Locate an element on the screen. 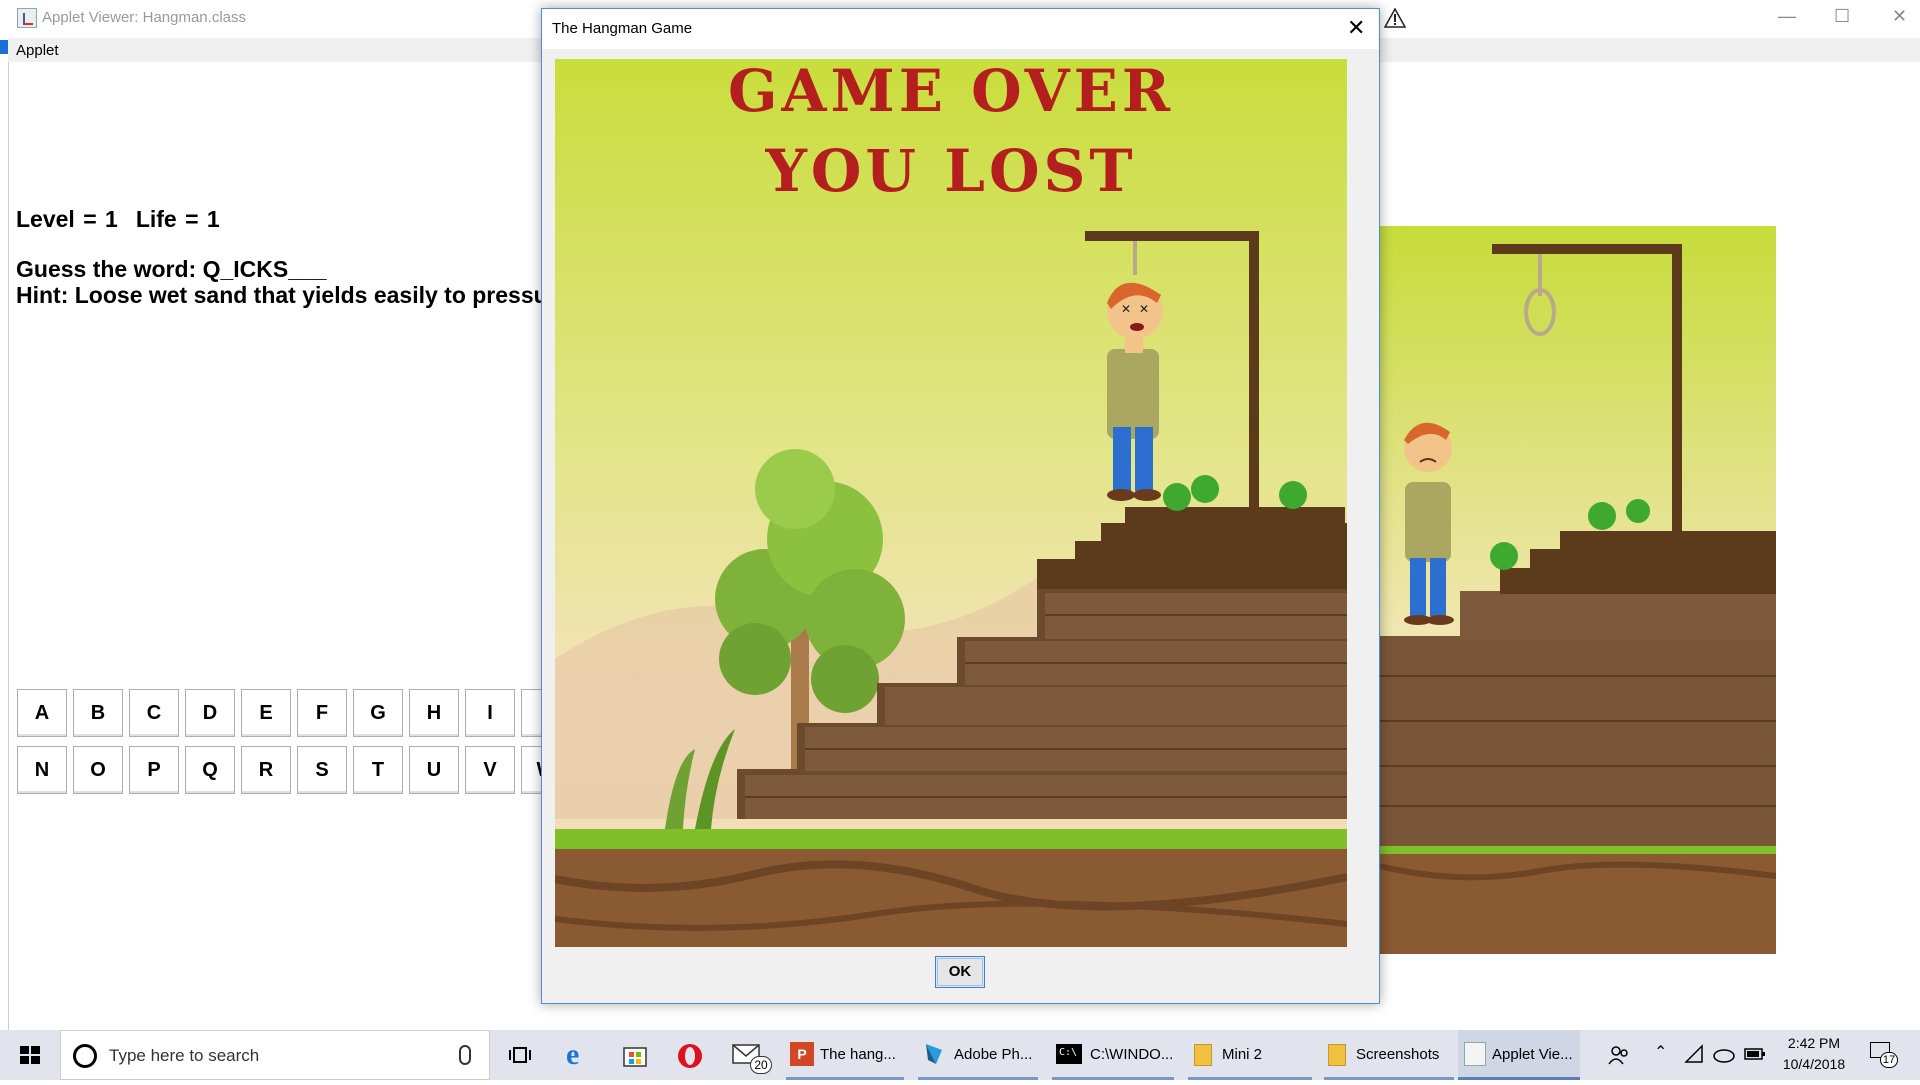  windows-logo-icon is located at coordinates (30, 1055).